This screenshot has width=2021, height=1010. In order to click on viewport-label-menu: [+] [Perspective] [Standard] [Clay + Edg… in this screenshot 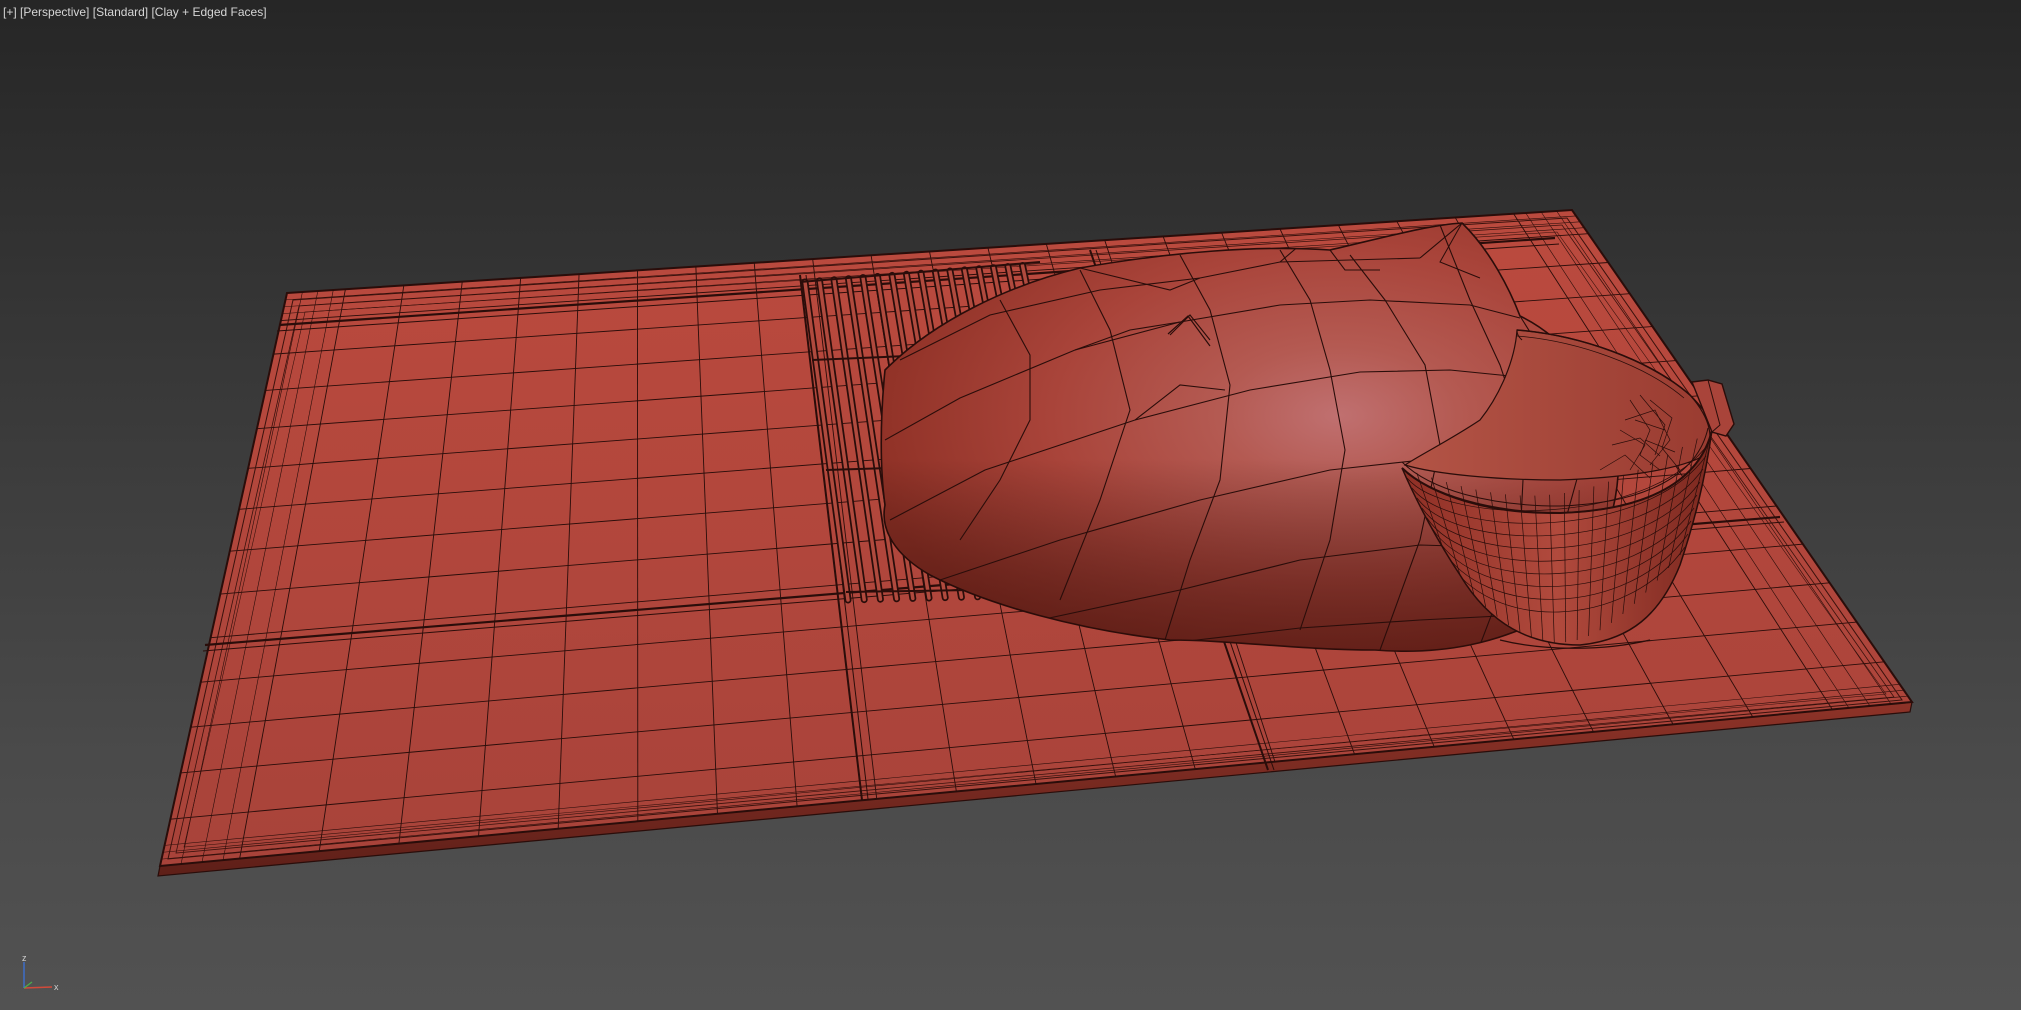, I will do `click(135, 12)`.